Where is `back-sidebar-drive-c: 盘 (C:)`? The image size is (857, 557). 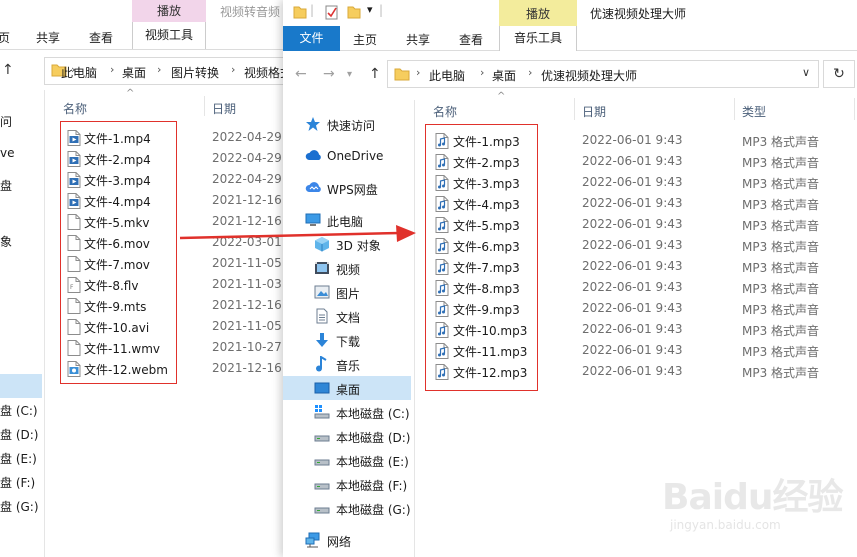
back-sidebar-drive-c: 盘 (C:) is located at coordinates (19, 410).